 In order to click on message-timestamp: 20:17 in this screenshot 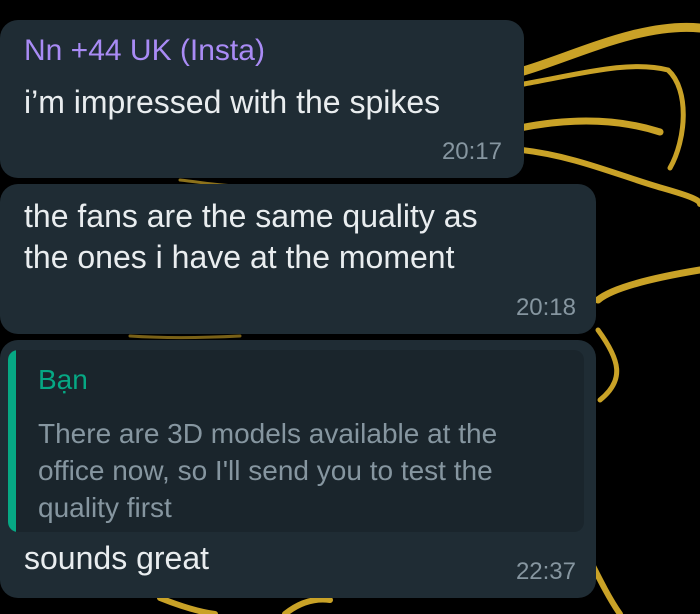, I will do `click(471, 151)`.